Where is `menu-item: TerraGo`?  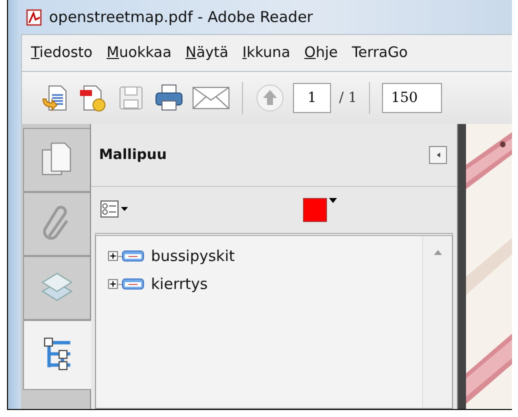 menu-item: TerraGo is located at coordinates (379, 53).